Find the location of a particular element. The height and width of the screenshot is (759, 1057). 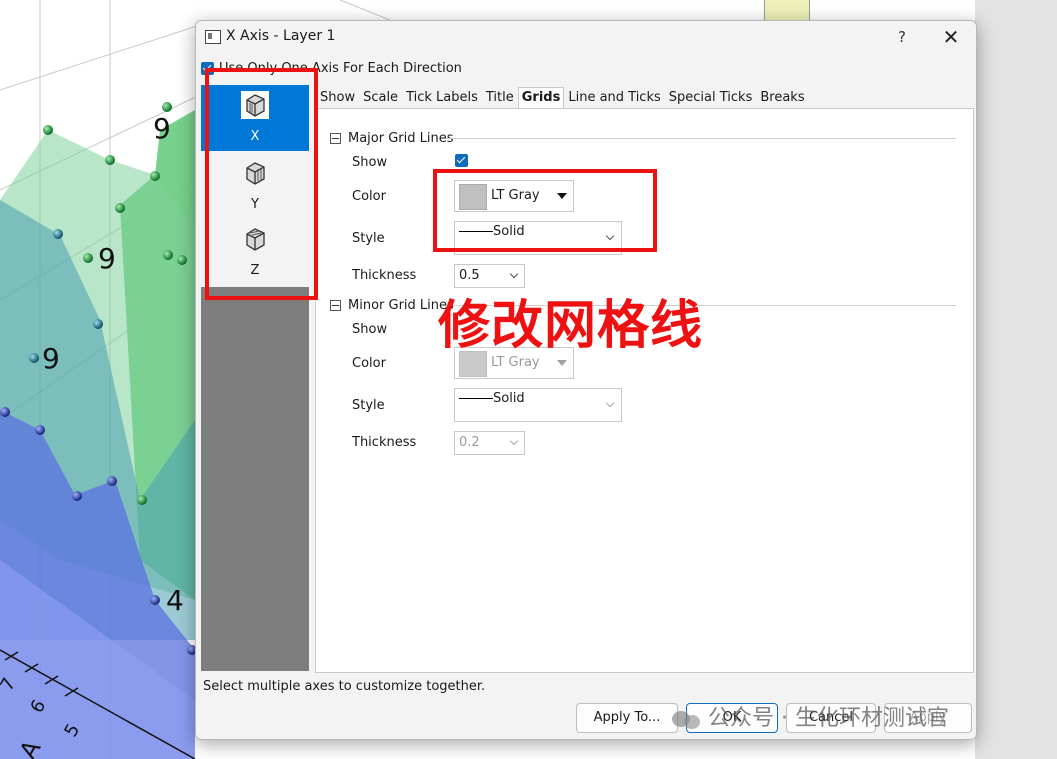

tab-breaks: Breaks is located at coordinates (782, 98).